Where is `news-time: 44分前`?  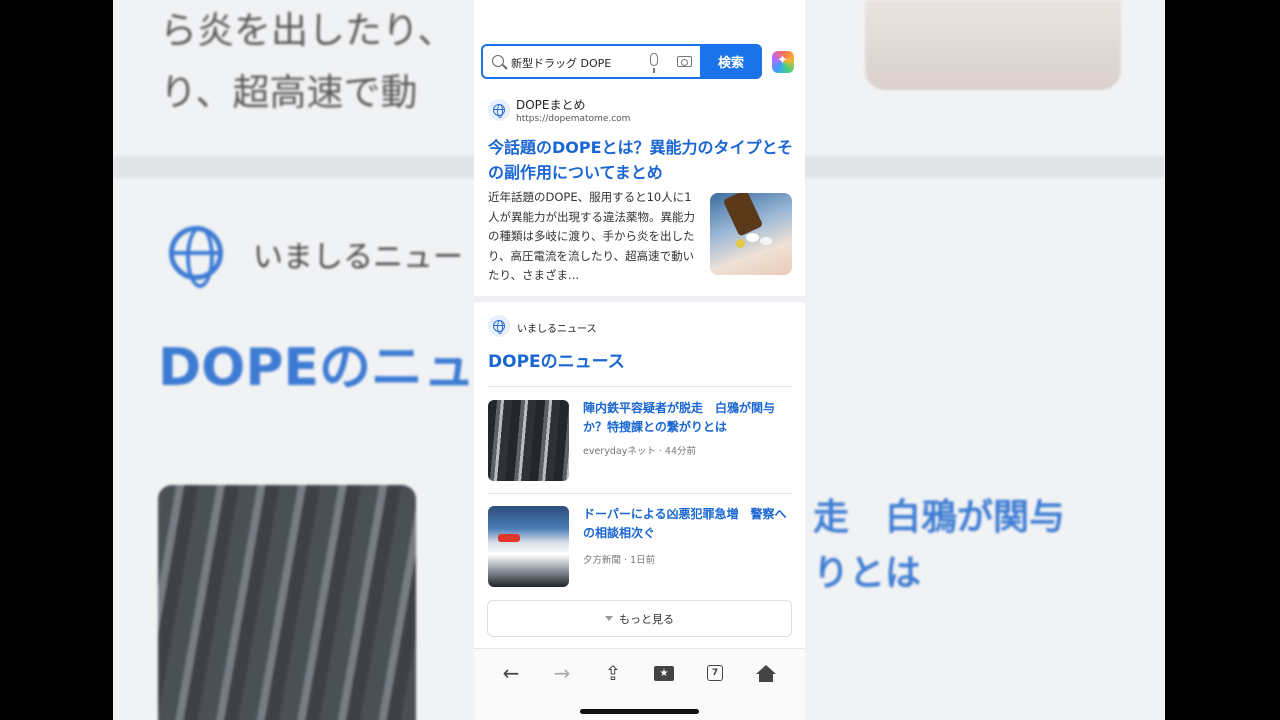
news-time: 44分前 is located at coordinates (680, 451).